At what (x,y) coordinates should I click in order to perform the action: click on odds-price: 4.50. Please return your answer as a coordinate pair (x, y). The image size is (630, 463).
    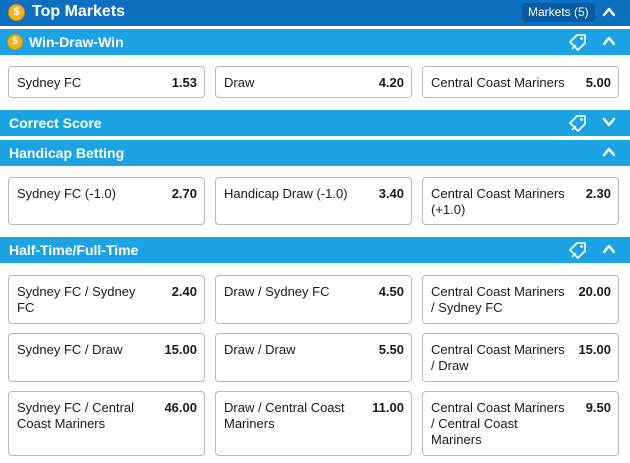
    Looking at the image, I should click on (391, 291).